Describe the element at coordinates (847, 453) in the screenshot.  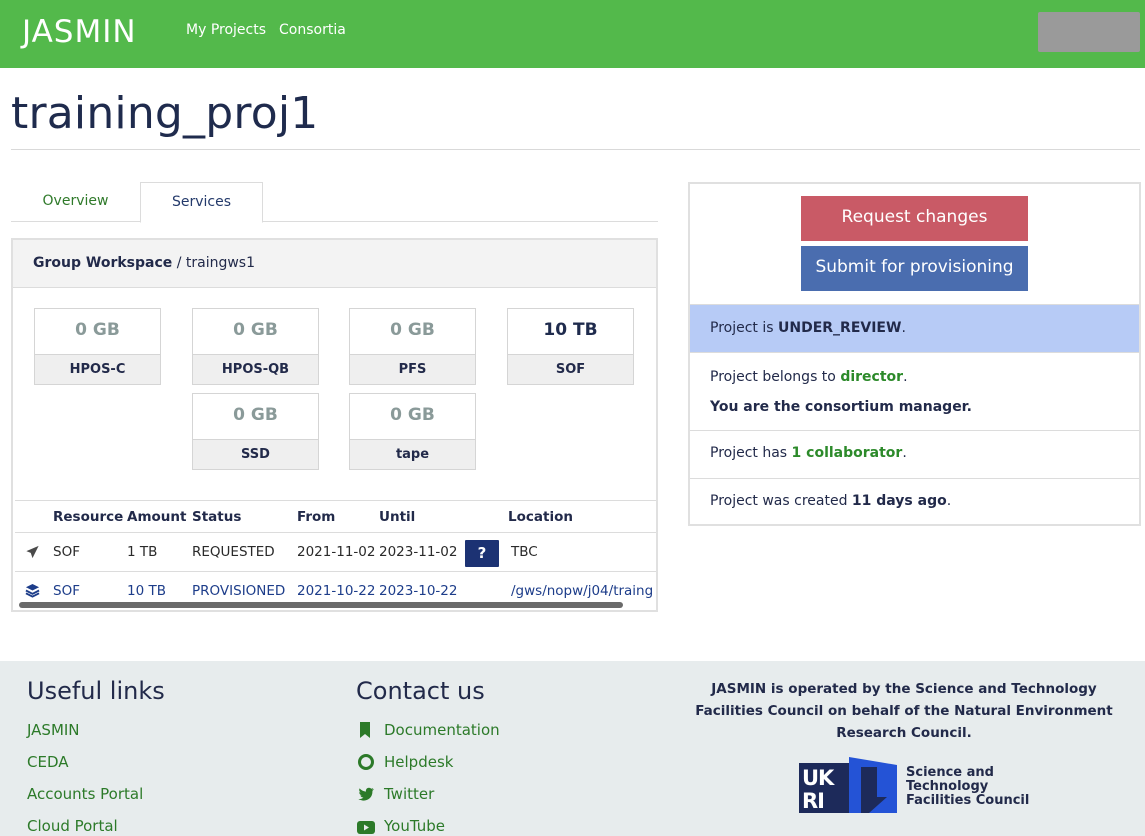
I see `collaborators-link: 1 collaborator` at that location.